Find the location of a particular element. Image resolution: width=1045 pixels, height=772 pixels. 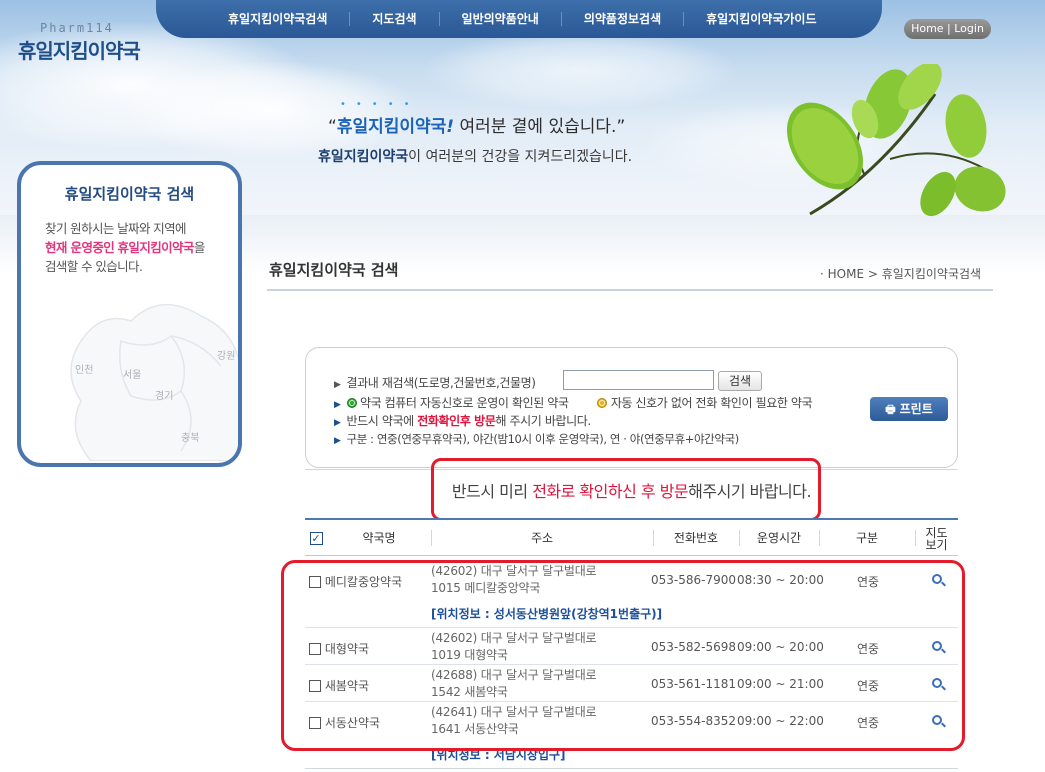

map-label-seoul: 서울 is located at coordinates (132, 375).